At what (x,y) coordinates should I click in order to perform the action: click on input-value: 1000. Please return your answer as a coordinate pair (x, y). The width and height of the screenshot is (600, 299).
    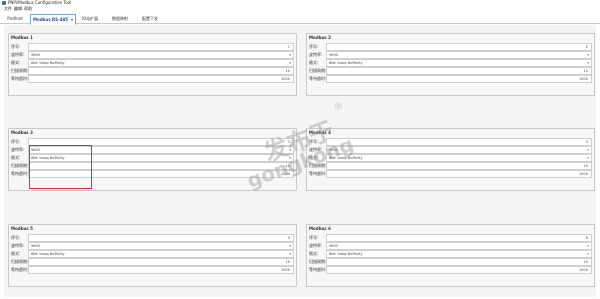
    Looking at the image, I should click on (285, 174).